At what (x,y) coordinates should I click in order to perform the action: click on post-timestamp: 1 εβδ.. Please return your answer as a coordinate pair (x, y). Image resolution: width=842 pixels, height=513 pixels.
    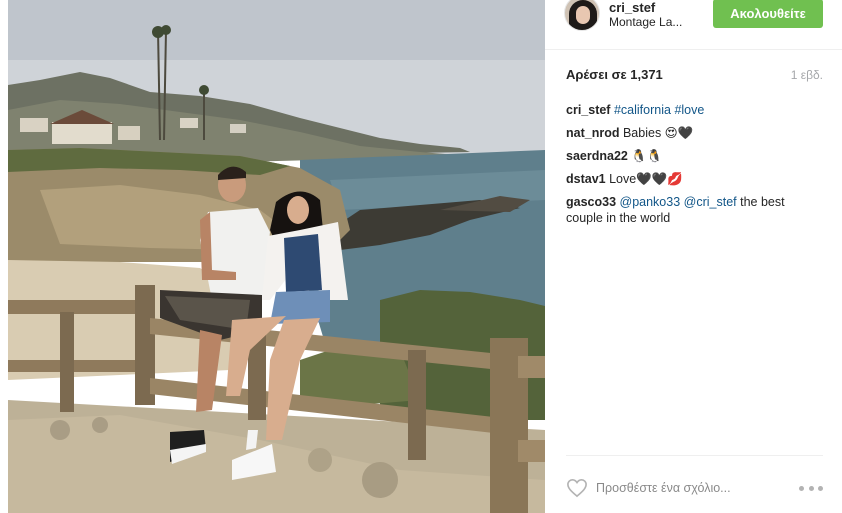
    Looking at the image, I should click on (807, 75).